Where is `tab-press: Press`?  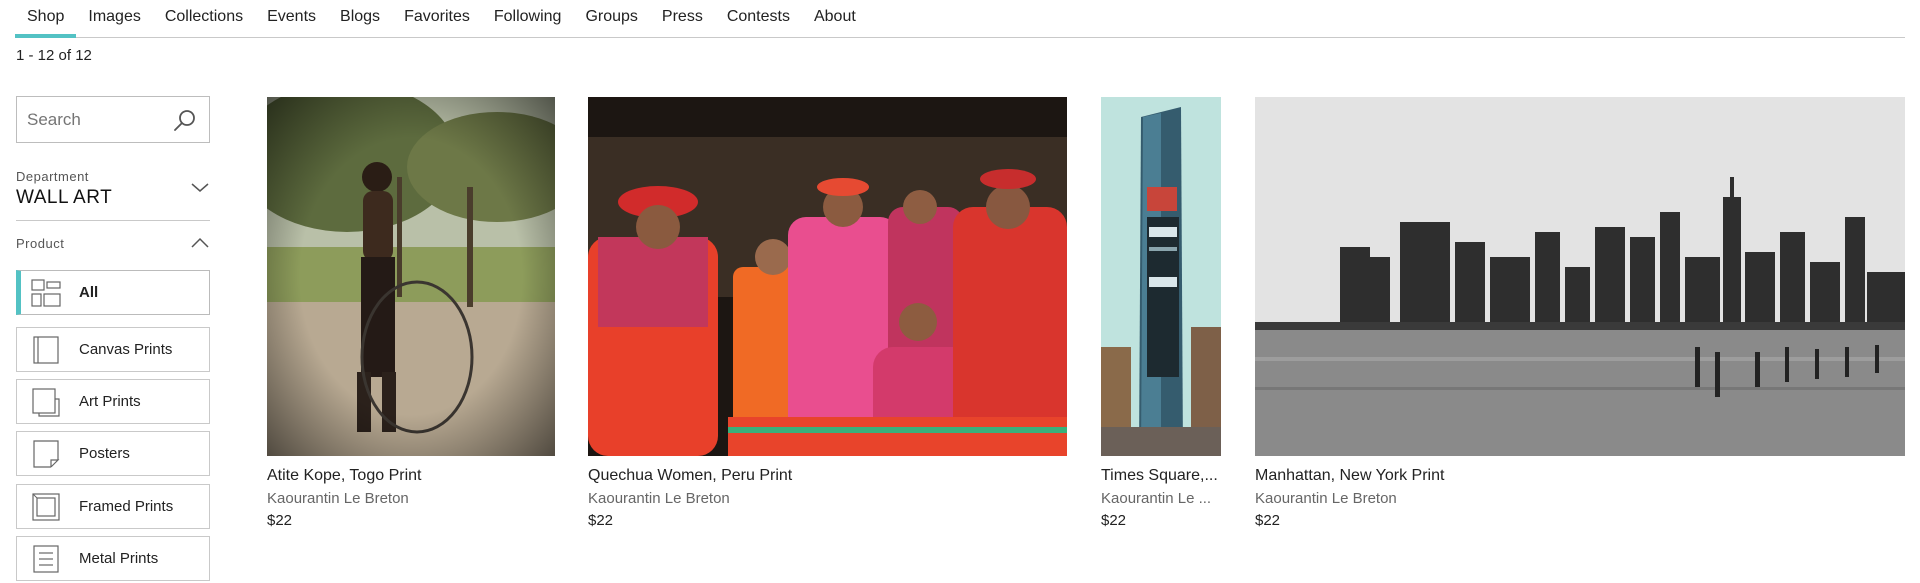
tab-press: Press is located at coordinates (682, 19).